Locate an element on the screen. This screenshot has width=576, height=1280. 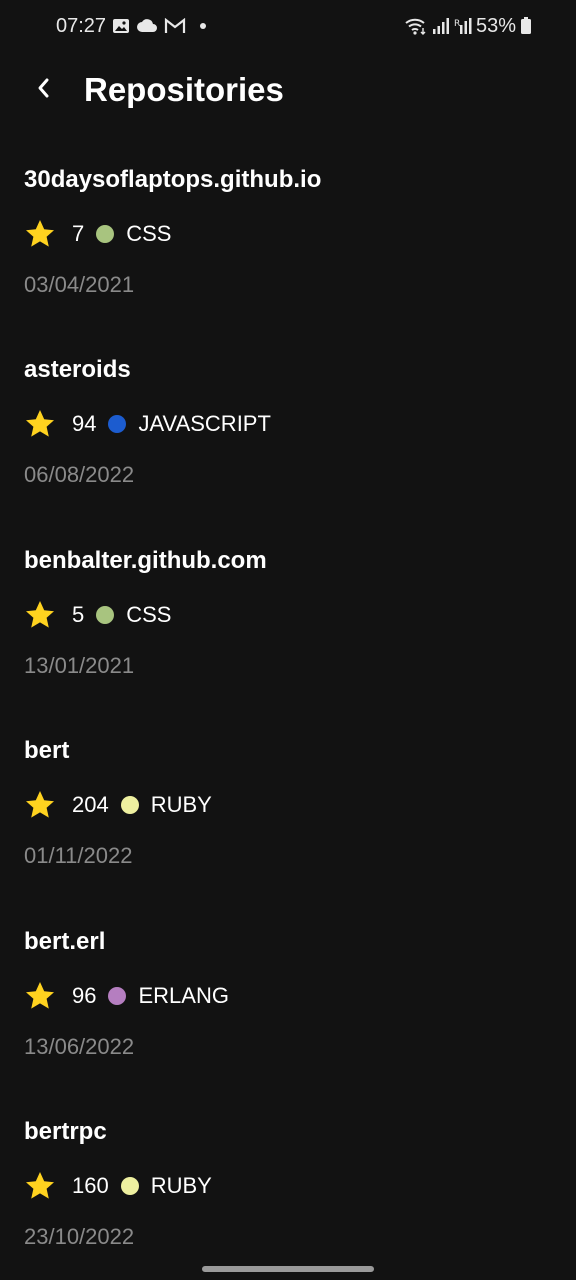
repo-meta: 5 CSS is located at coordinates (98, 615).